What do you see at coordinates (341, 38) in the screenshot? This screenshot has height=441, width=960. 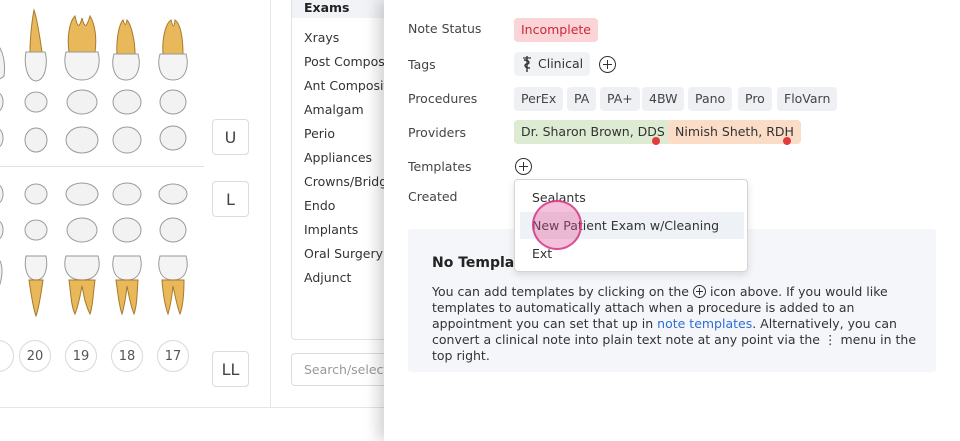 I see `category-xrays: Xrays` at bounding box center [341, 38].